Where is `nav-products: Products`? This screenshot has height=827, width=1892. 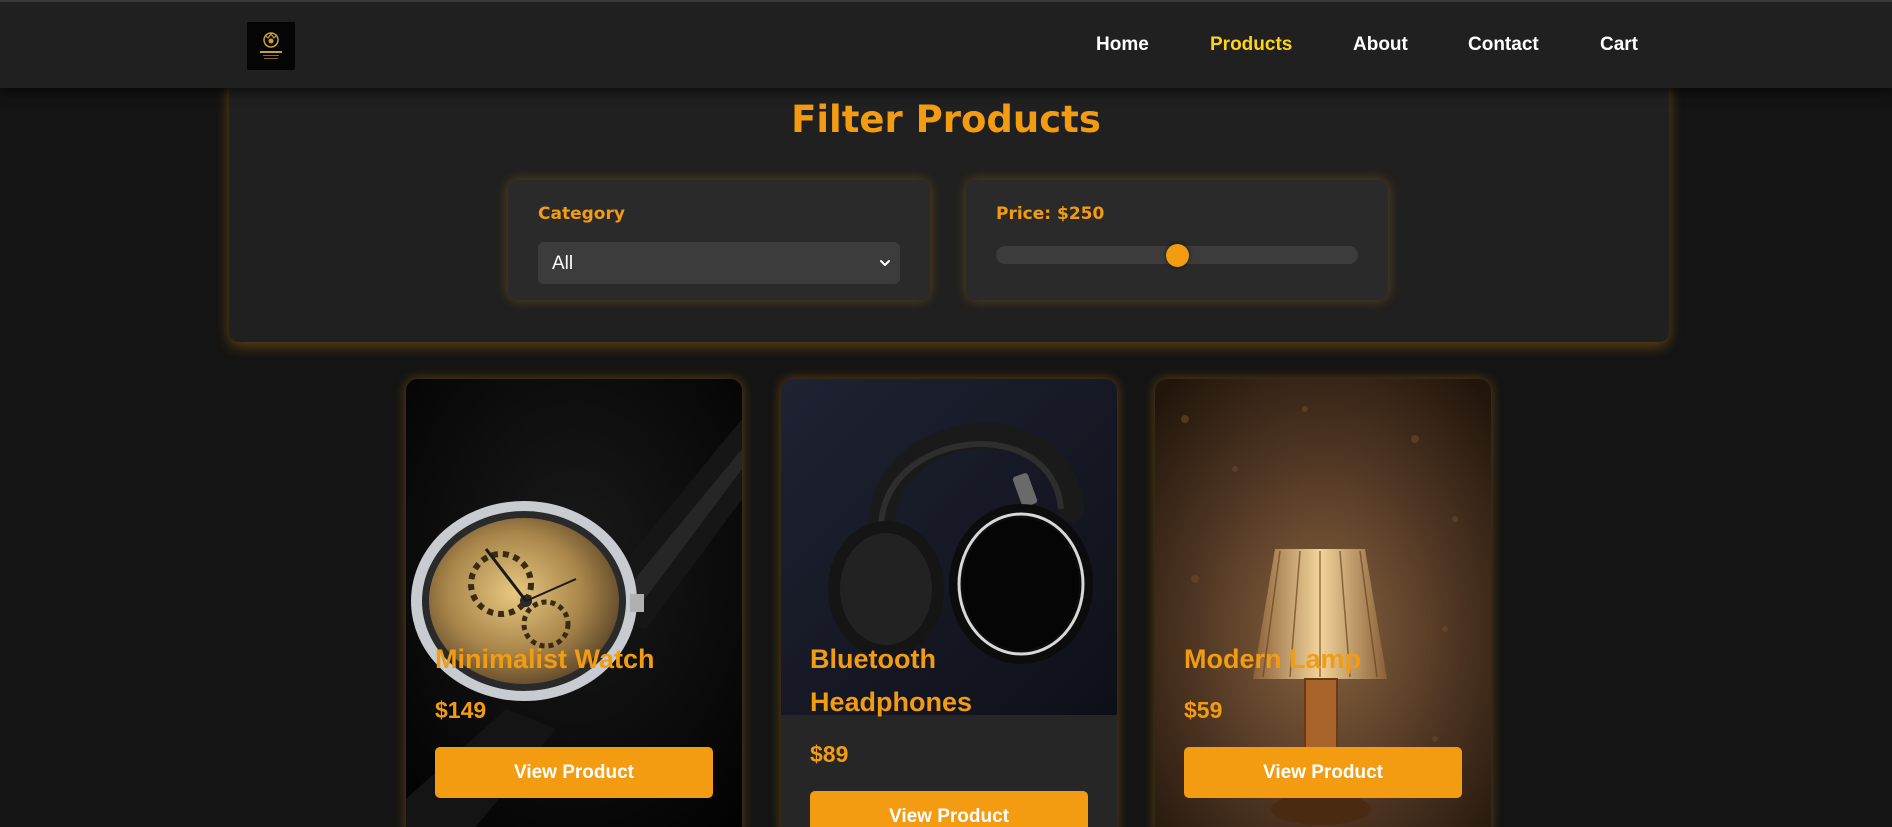
nav-products: Products is located at coordinates (1251, 45).